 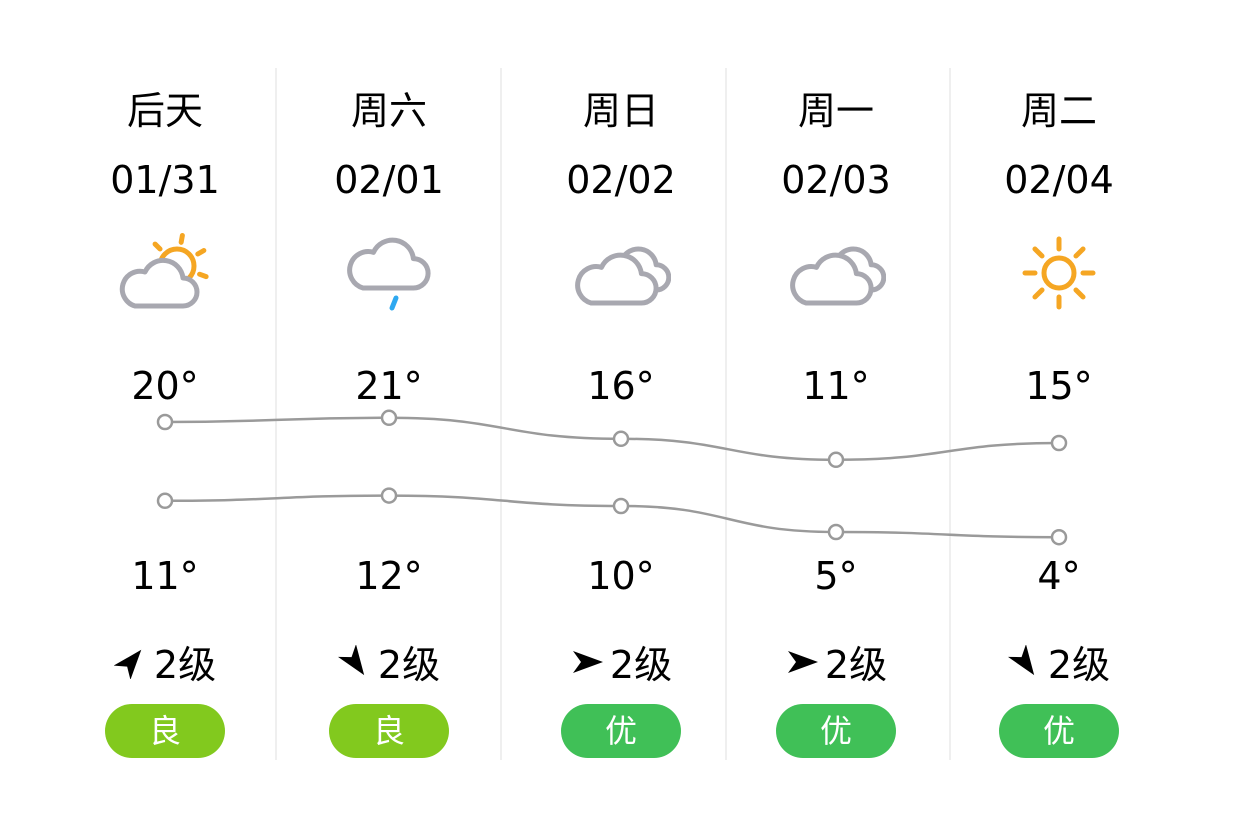 What do you see at coordinates (612, 477) in the screenshot?
I see `temperature-chart` at bounding box center [612, 477].